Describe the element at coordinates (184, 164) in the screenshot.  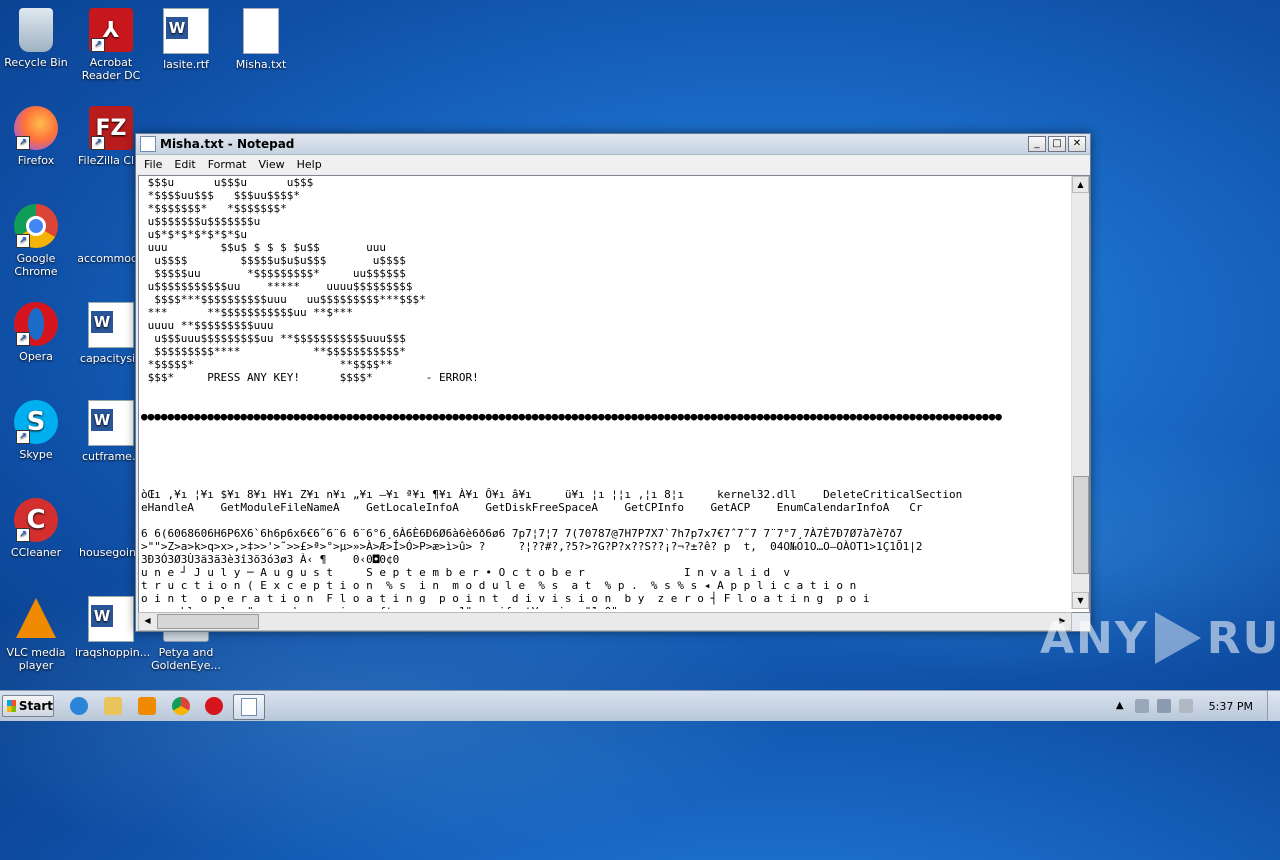
I see `menu-edit: Edit` at that location.